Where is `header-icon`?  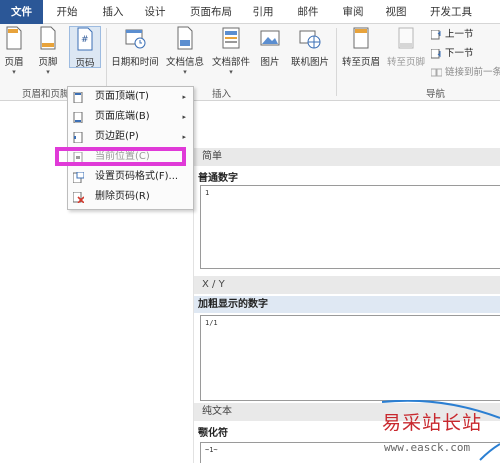
header-icon is located at coordinates (14, 38).